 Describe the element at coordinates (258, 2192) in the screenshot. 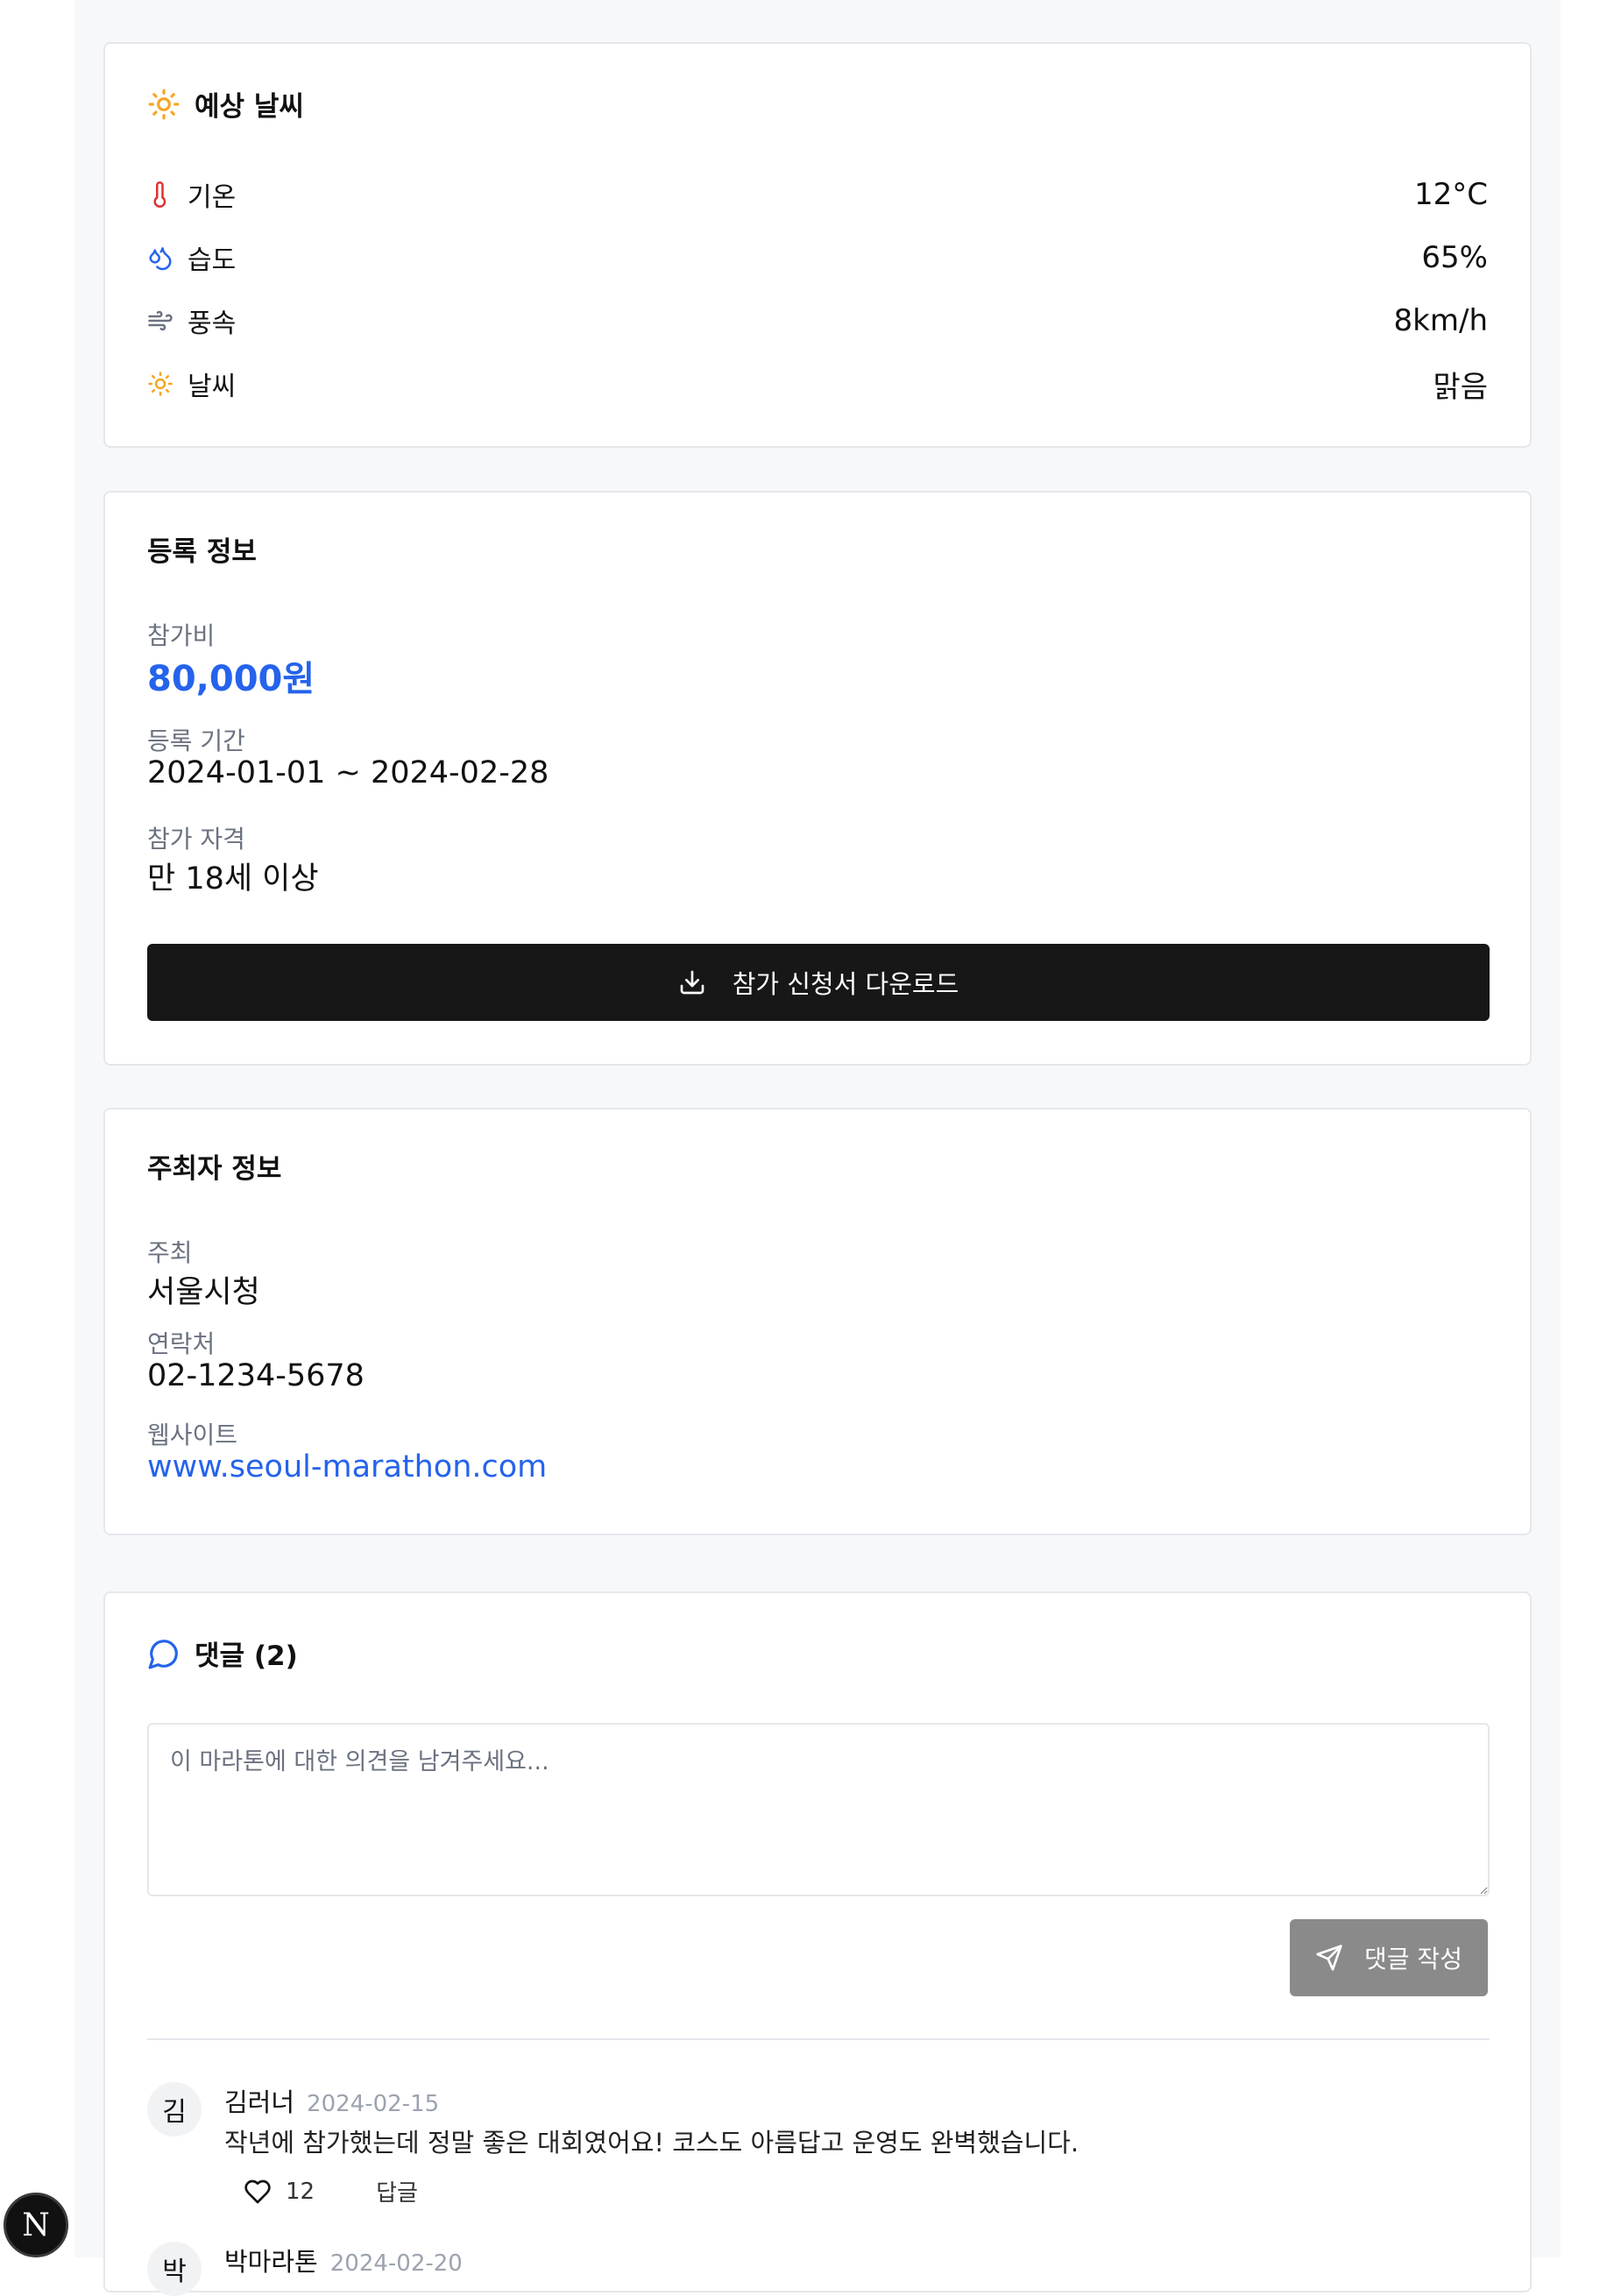

I see `heart-icon` at that location.